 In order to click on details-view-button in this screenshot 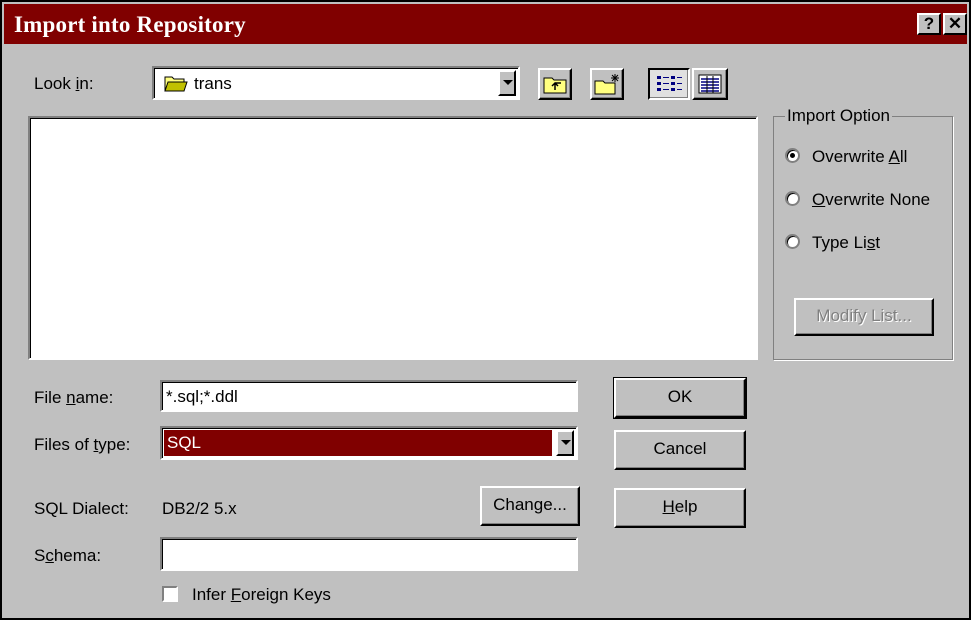, I will do `click(710, 84)`.